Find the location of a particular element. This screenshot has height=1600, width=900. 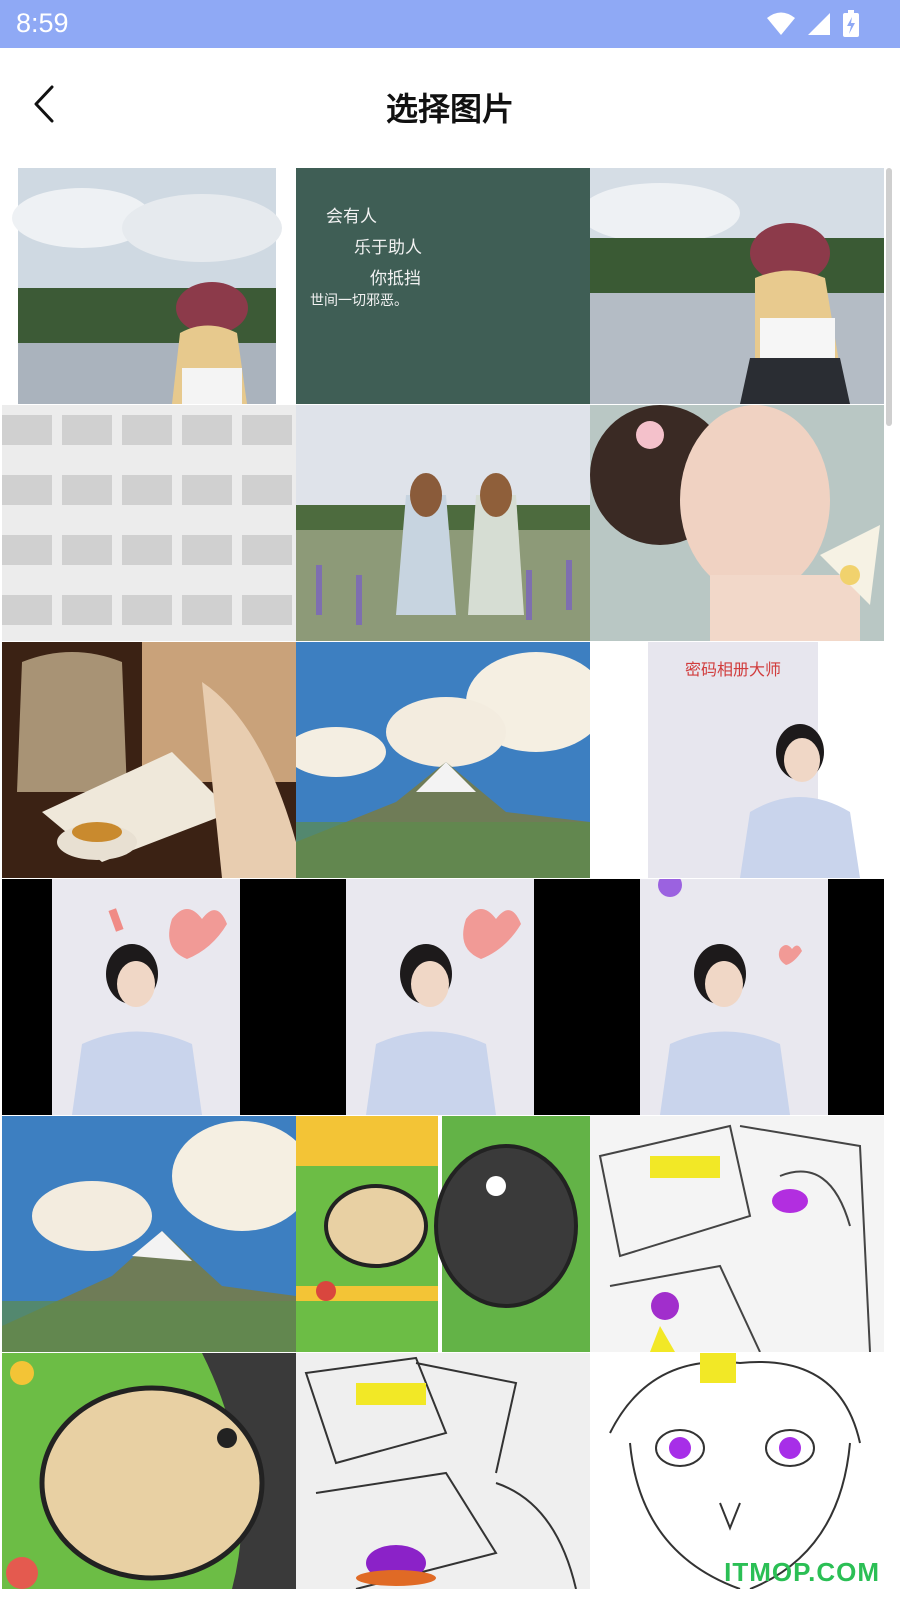

girl-flowers-painting-image is located at coordinates (737, 523).